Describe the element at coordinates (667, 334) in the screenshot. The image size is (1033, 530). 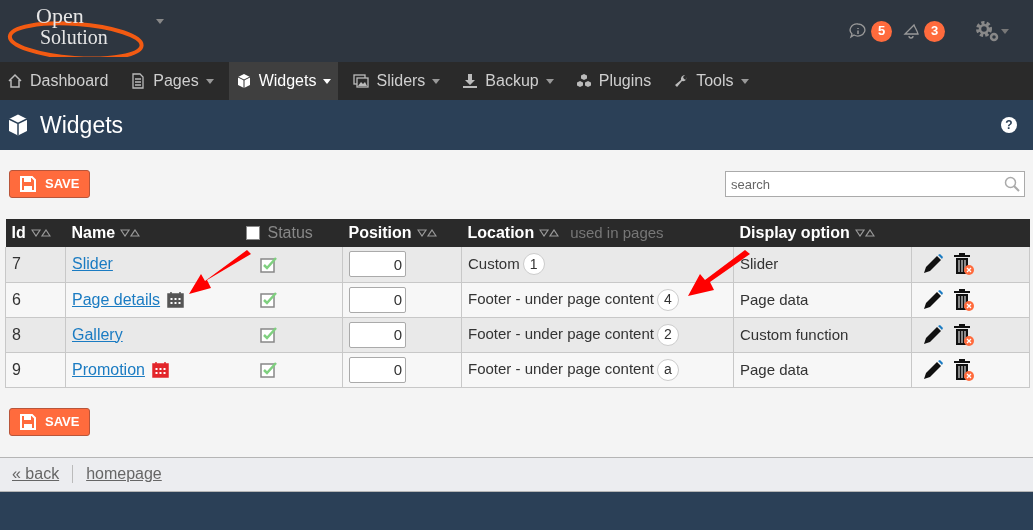
I see `count-badge: 2` at that location.